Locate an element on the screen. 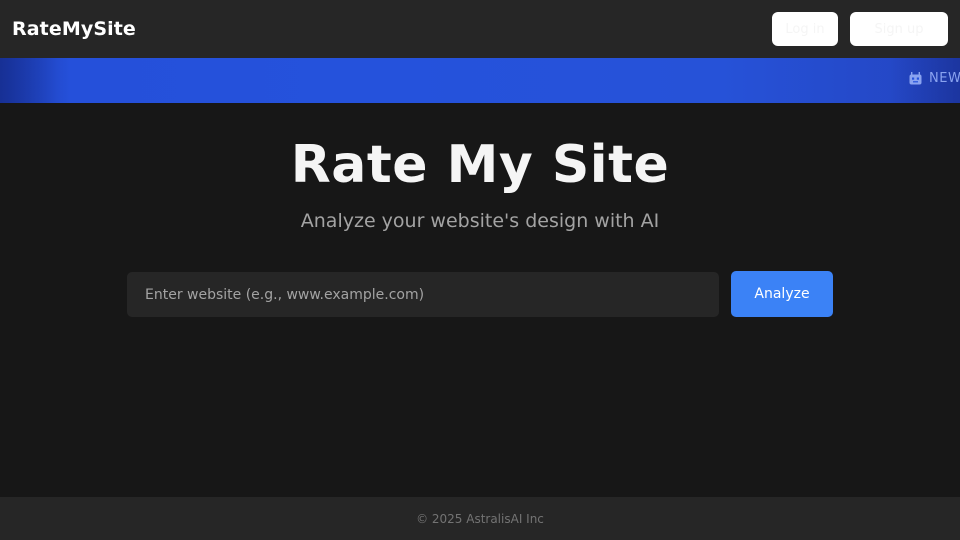 This screenshot has width=960, height=540. banner-ticker: NEW is located at coordinates (934, 78).